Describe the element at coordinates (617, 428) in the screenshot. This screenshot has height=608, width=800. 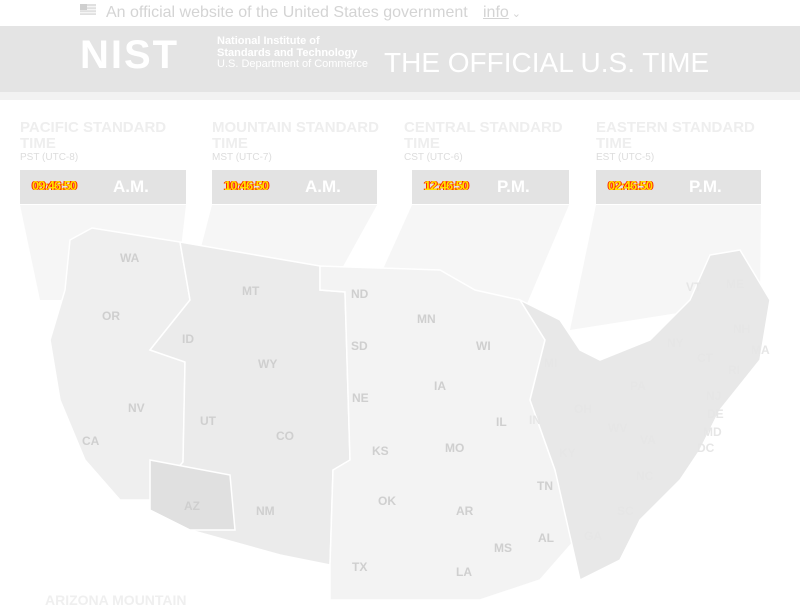
I see `state-label-wv: WV` at that location.